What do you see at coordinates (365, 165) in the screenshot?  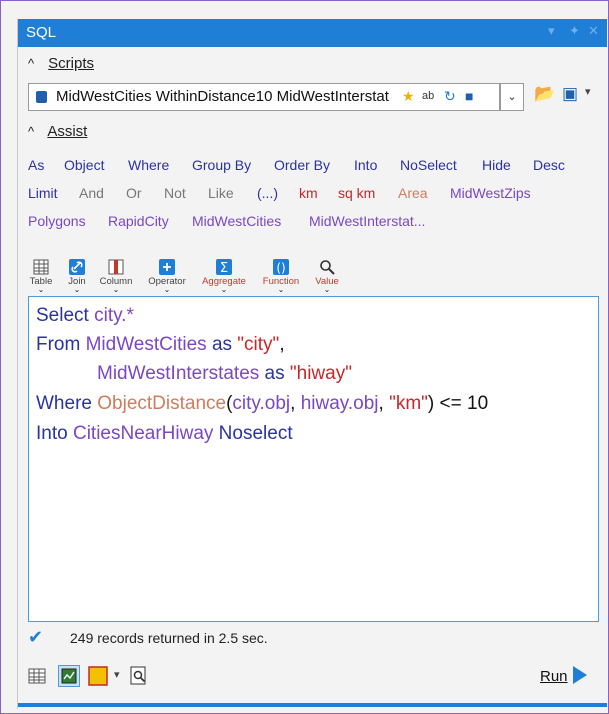 I see `kw-into: Into` at bounding box center [365, 165].